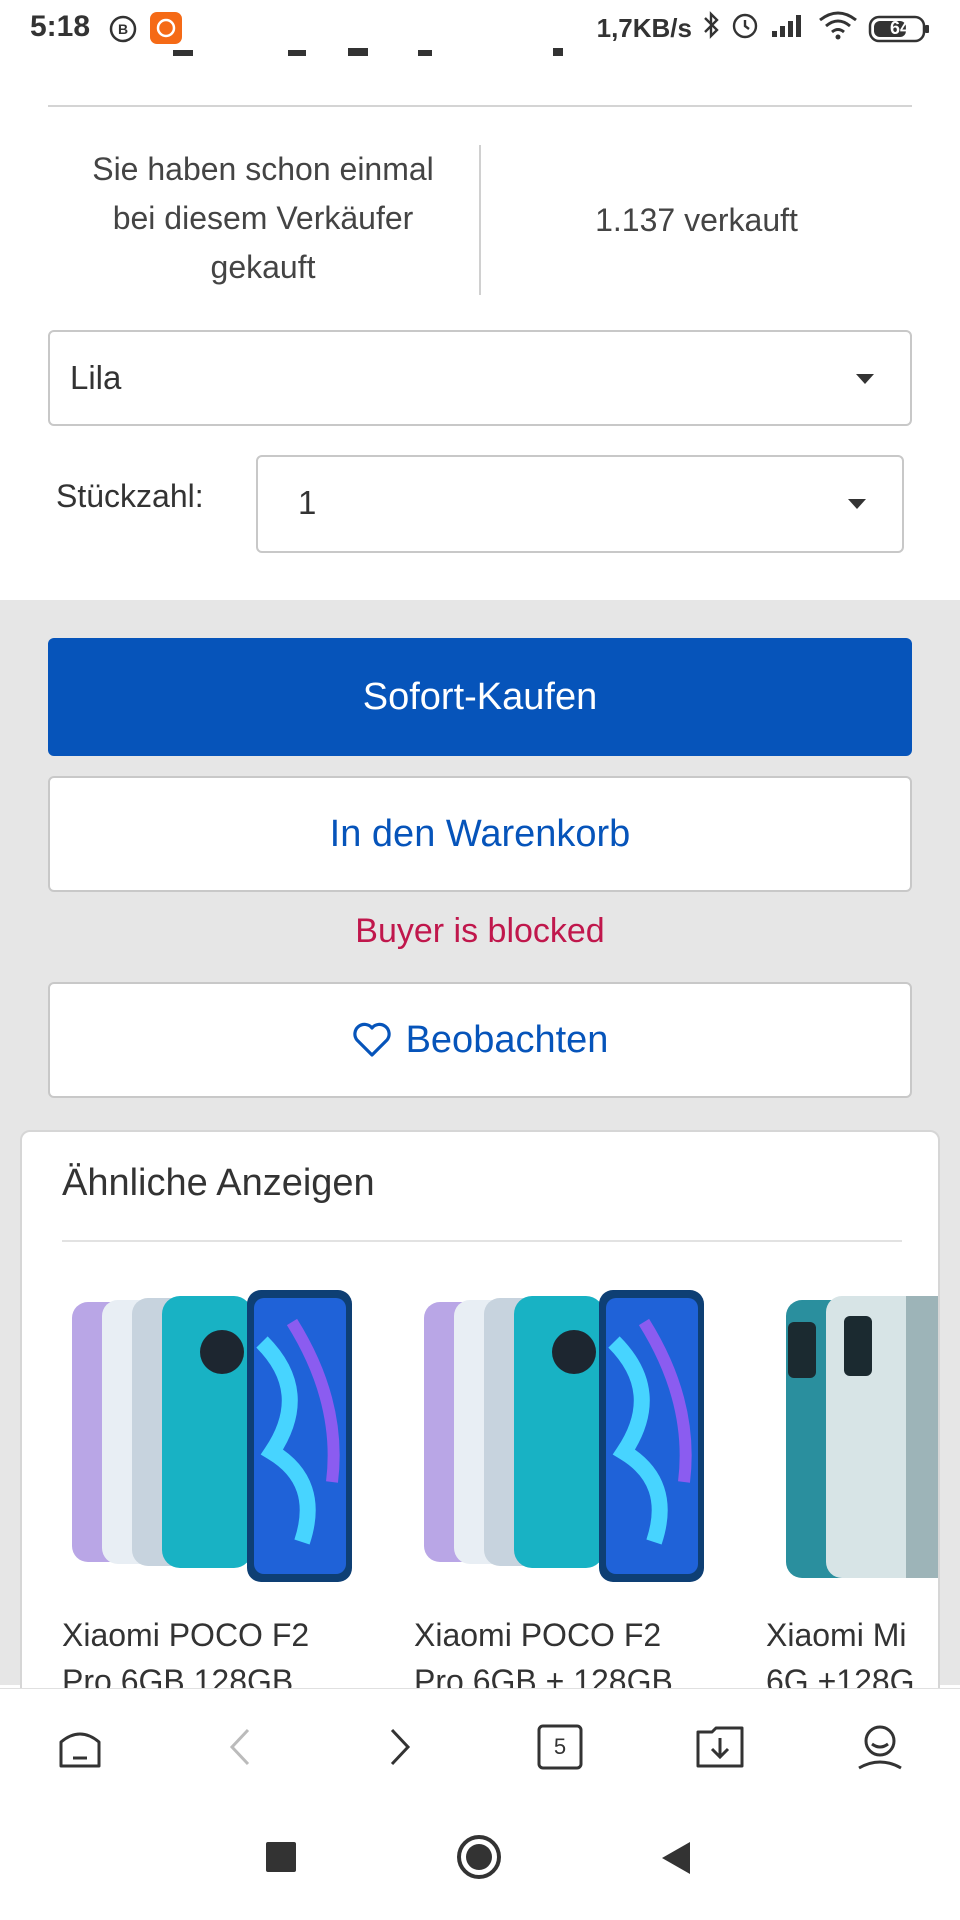 The image size is (960, 1920). What do you see at coordinates (263, 169) in the screenshot?
I see `previous-purchase-line: Sie haben schon einmal` at bounding box center [263, 169].